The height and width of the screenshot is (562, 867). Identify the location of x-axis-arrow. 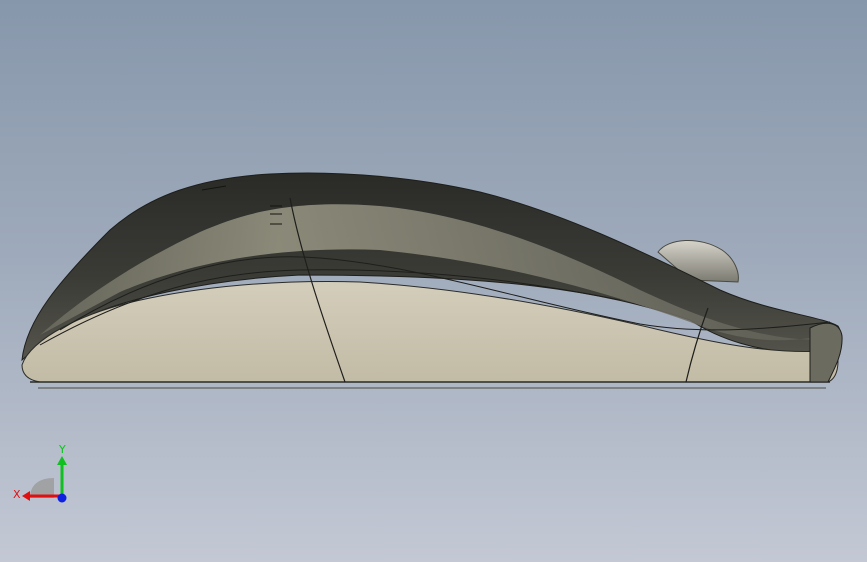
(26, 496).